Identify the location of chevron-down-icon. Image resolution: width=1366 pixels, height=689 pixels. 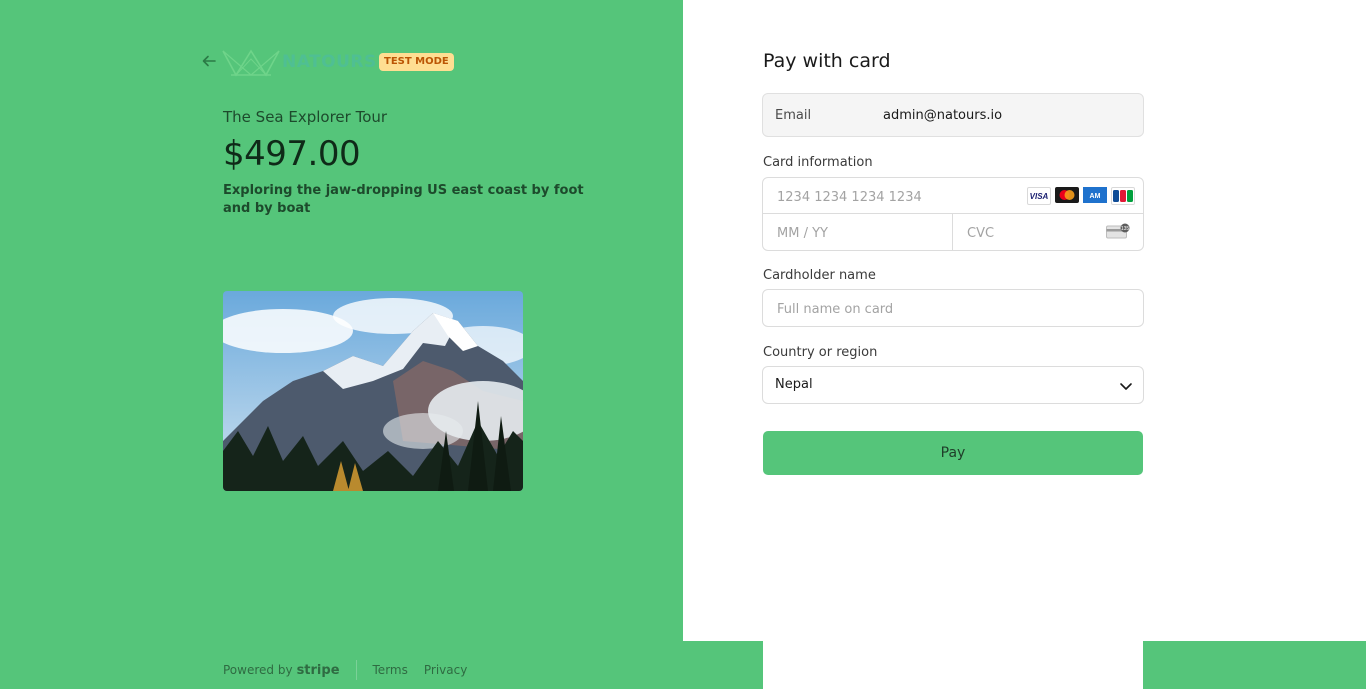
(1126, 387).